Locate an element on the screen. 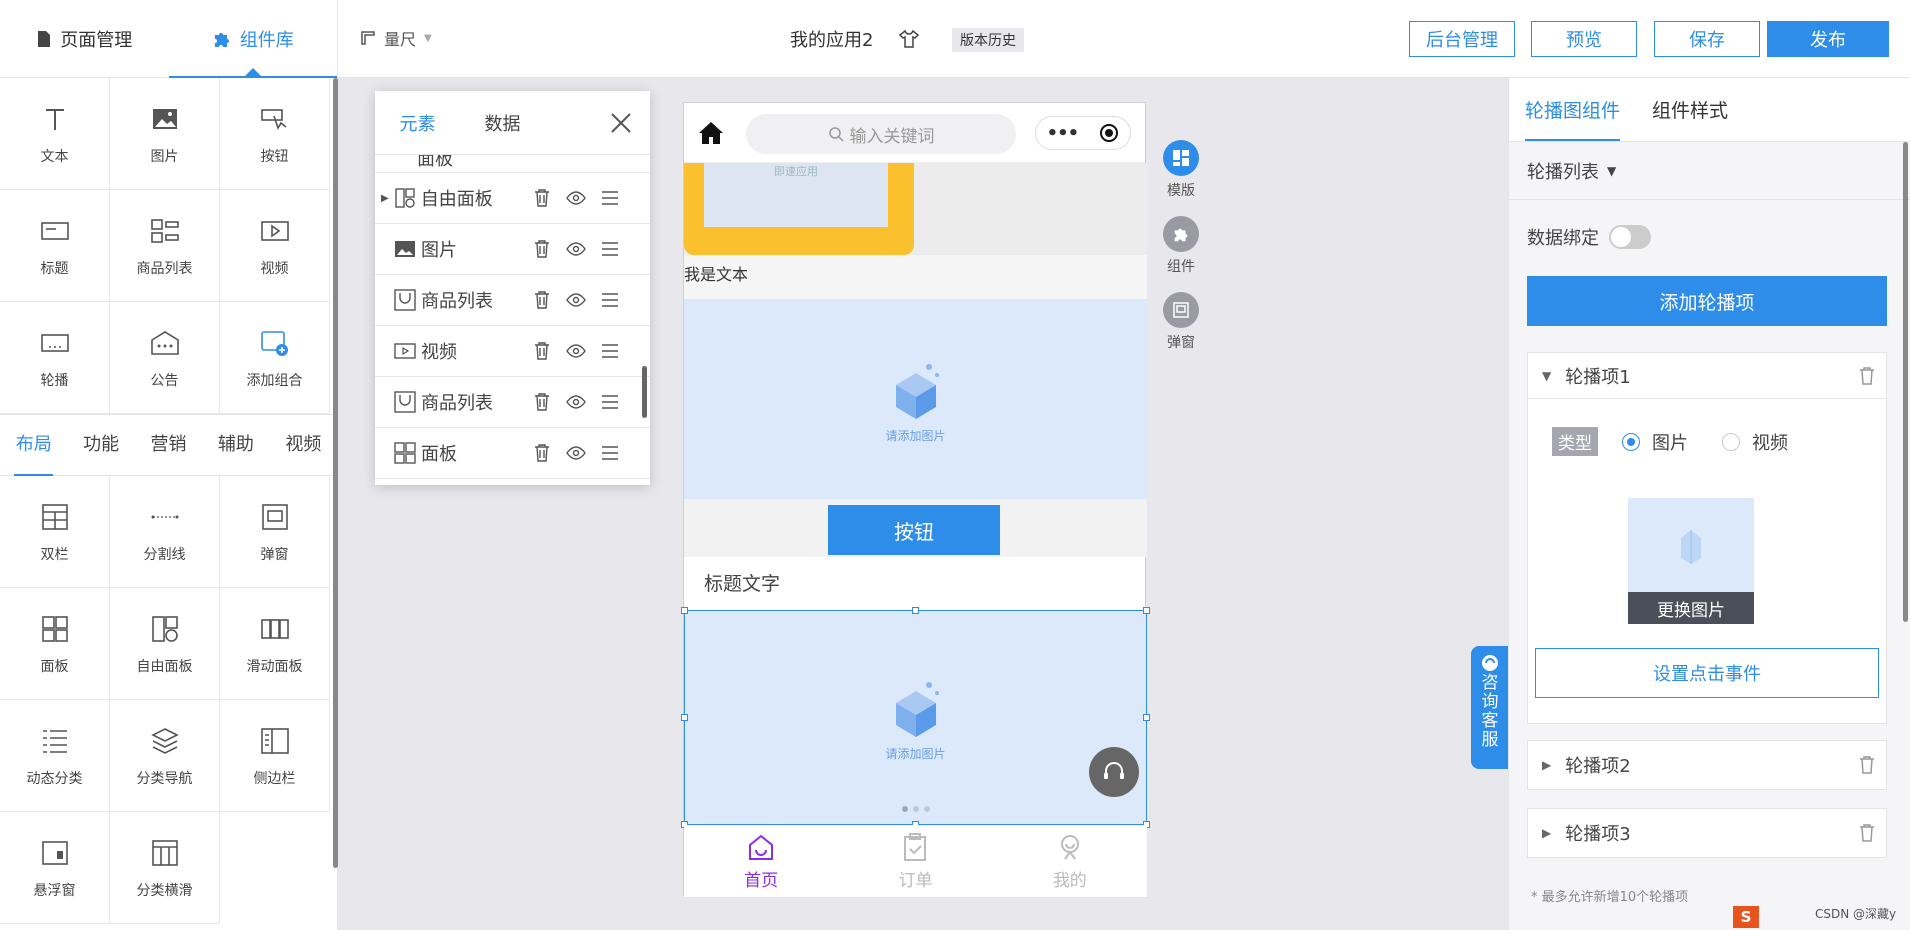 This screenshot has width=1910, height=930. preview-button: 预览 is located at coordinates (1584, 39).